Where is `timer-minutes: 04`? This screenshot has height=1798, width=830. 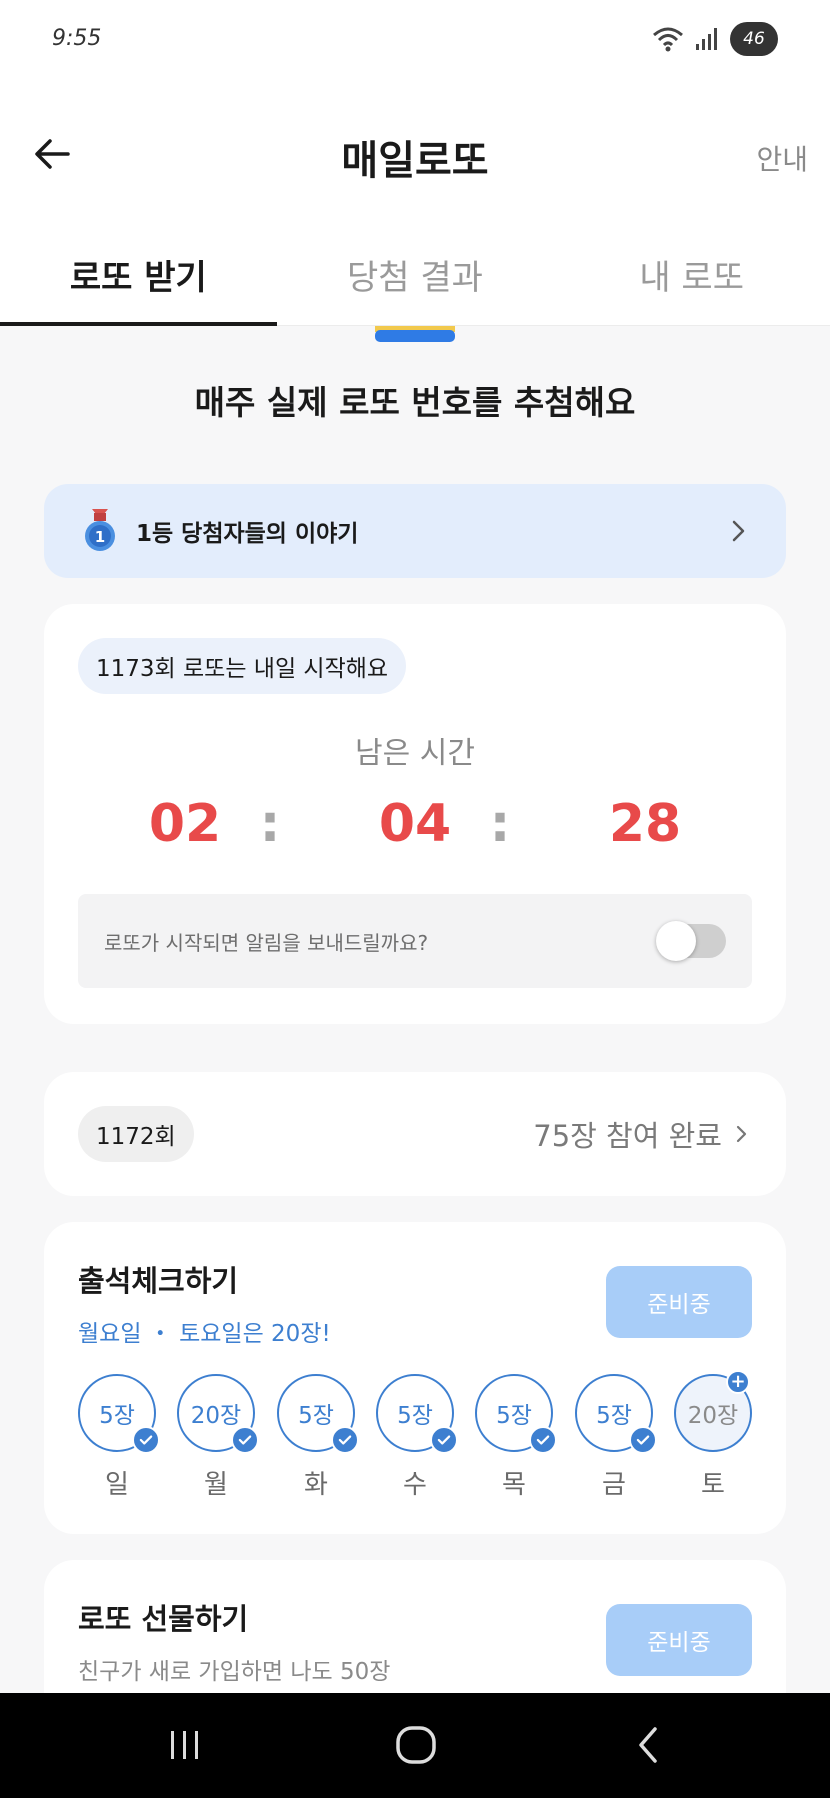
timer-minutes: 04 is located at coordinates (415, 824).